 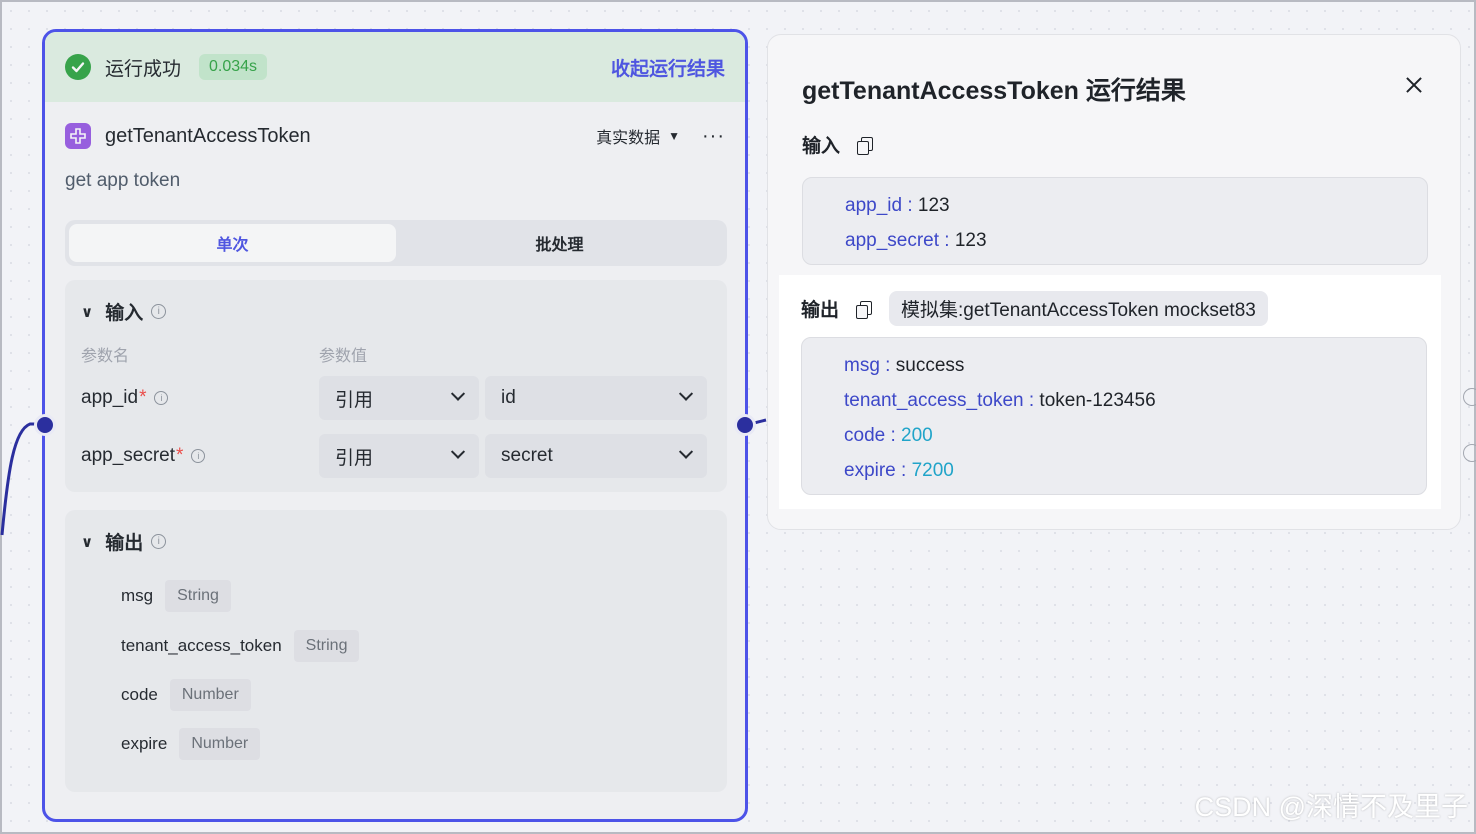 I want to click on result-key: code, so click(x=865, y=435).